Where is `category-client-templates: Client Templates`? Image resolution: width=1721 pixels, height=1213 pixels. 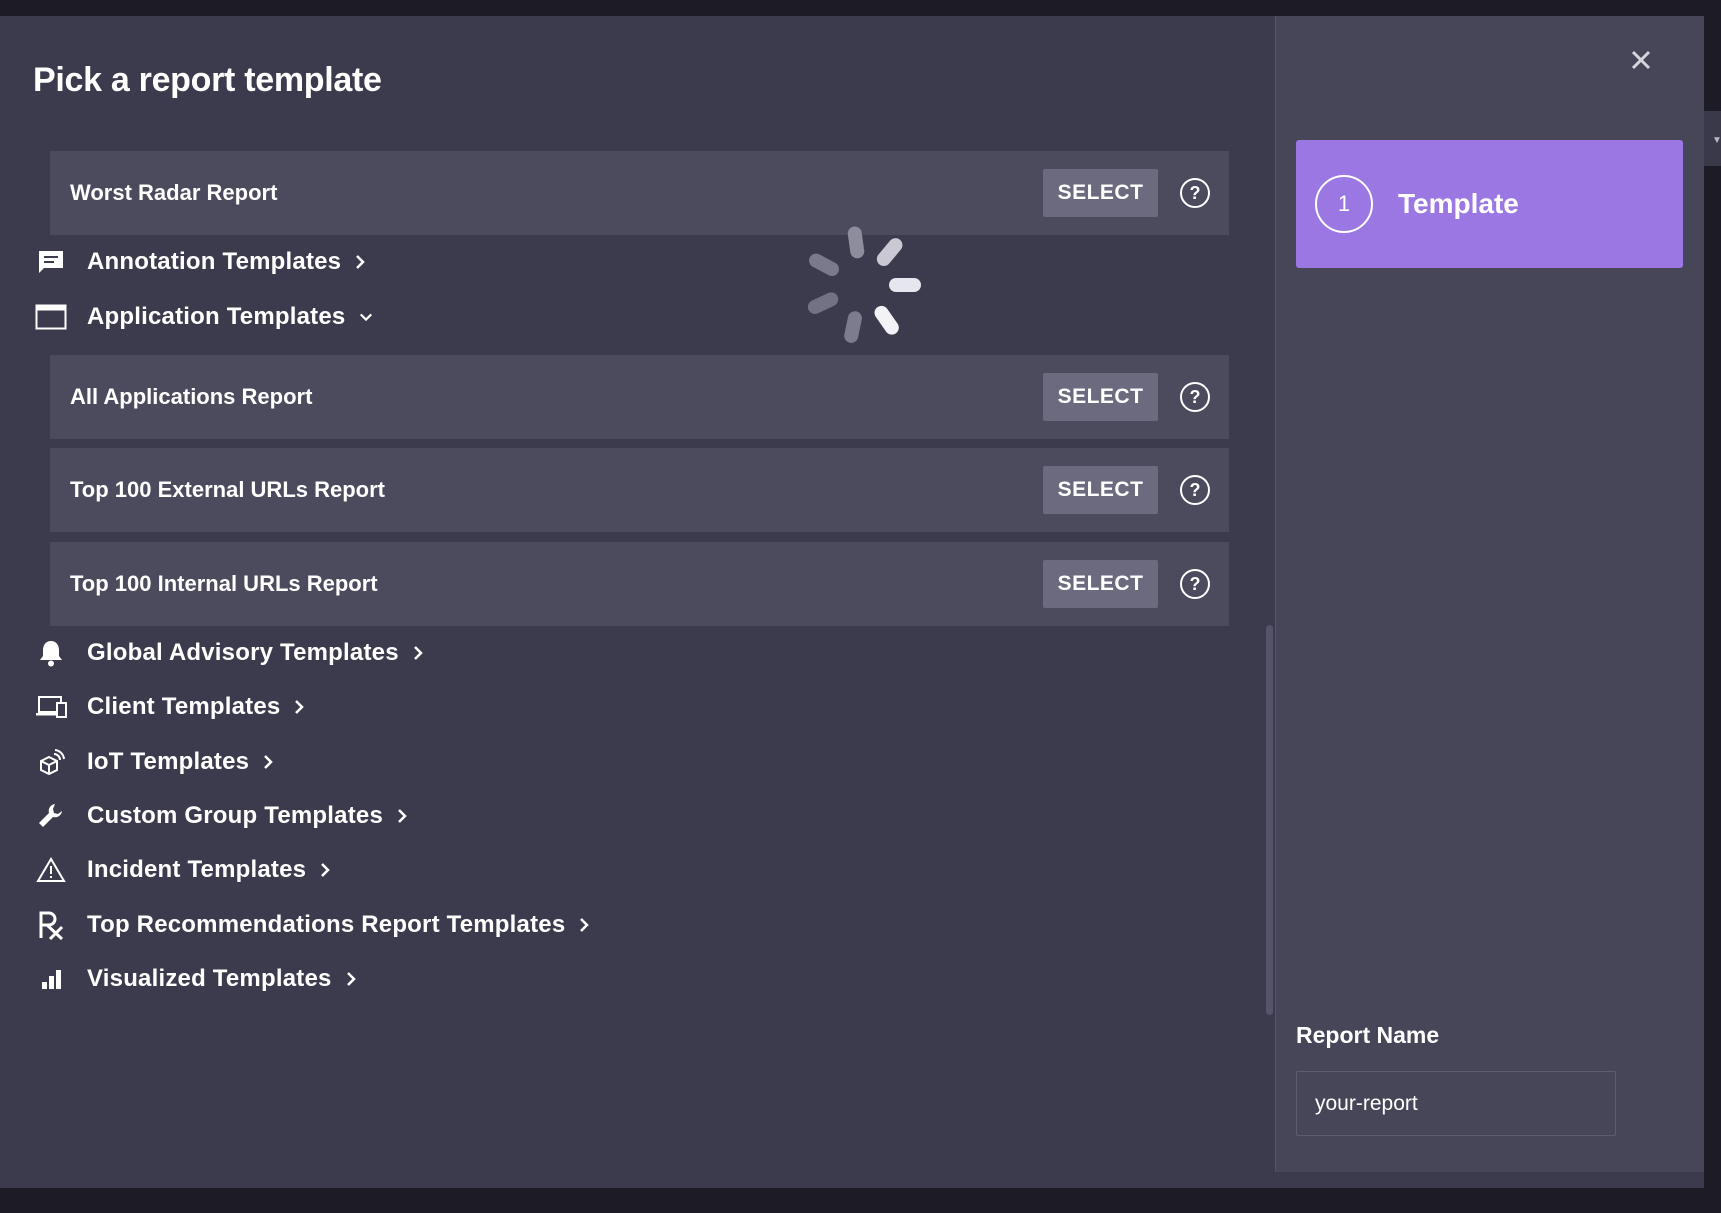 category-client-templates: Client Templates is located at coordinates (171, 707).